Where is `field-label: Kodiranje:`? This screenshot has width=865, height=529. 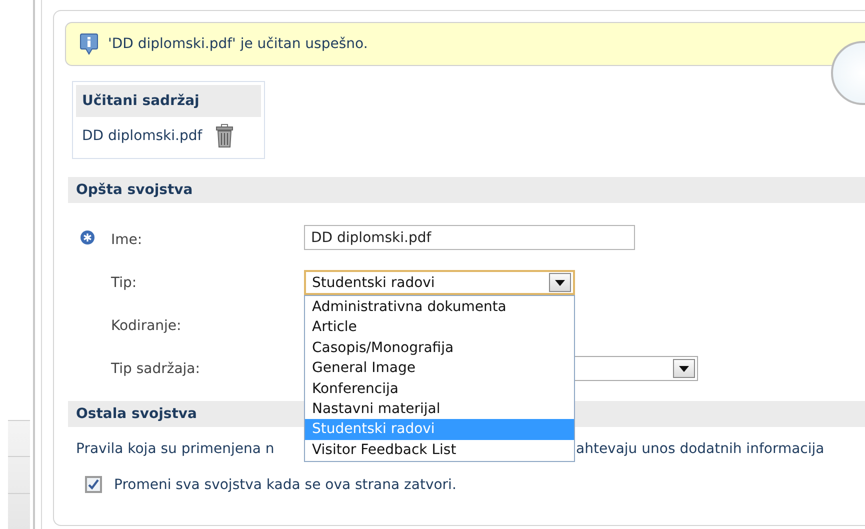
field-label: Kodiranje: is located at coordinates (146, 326).